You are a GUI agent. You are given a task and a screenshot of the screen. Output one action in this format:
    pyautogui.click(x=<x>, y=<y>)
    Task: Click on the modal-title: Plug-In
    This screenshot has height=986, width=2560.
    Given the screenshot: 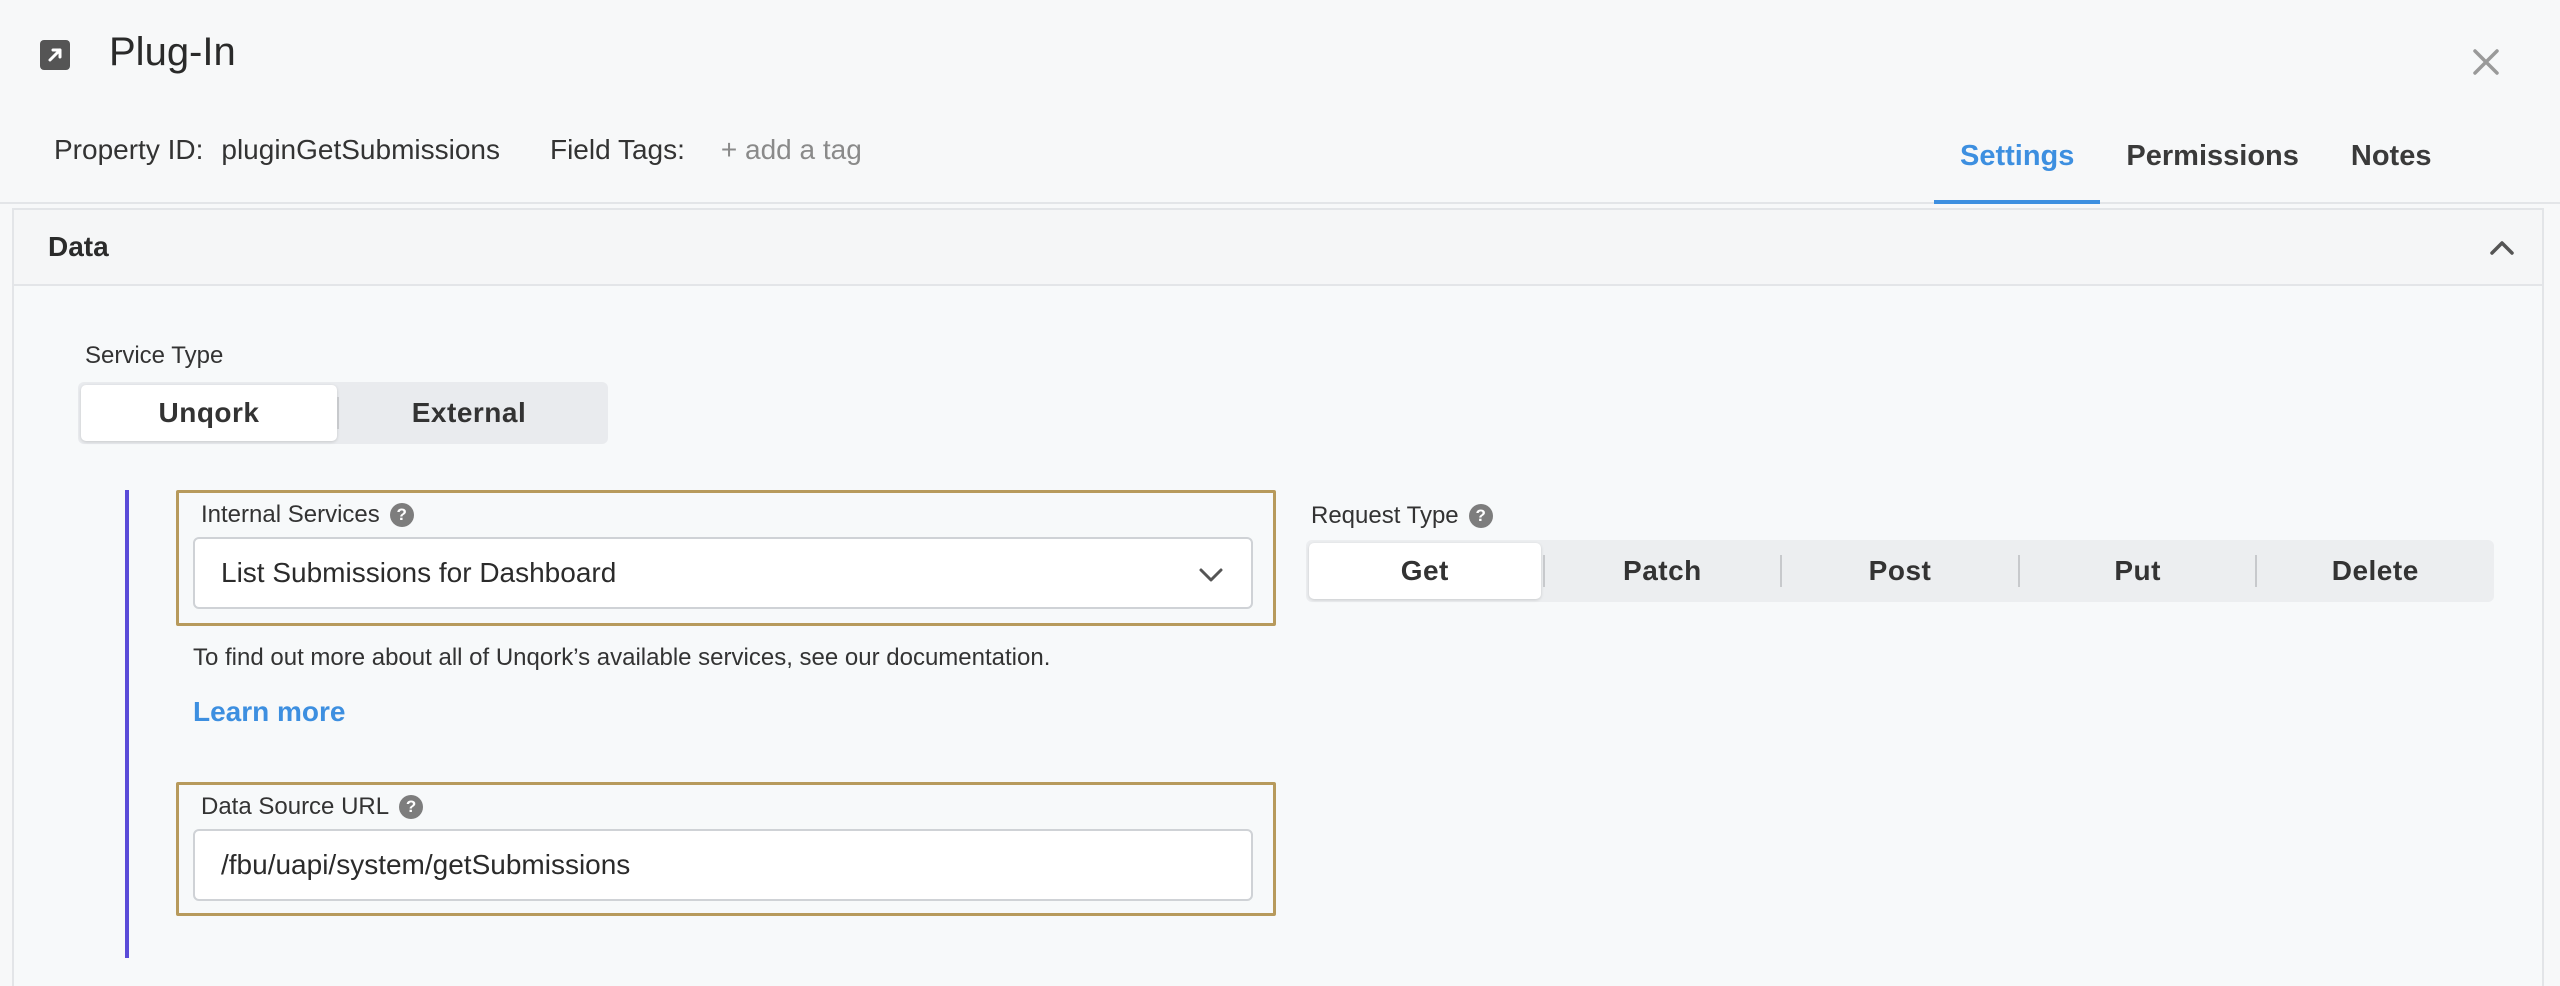 What is the action you would take?
    pyautogui.click(x=172, y=52)
    